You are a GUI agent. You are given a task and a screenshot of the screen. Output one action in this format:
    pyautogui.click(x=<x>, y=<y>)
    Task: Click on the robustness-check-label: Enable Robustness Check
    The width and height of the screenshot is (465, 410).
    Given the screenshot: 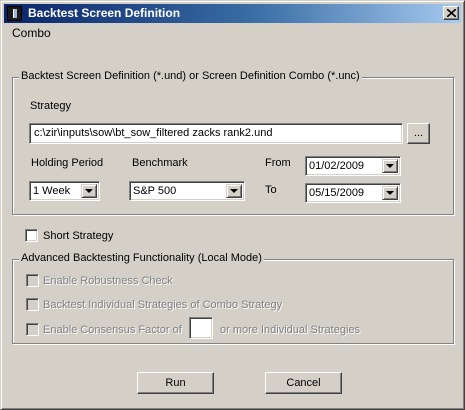 What is the action you would take?
    pyautogui.click(x=108, y=281)
    